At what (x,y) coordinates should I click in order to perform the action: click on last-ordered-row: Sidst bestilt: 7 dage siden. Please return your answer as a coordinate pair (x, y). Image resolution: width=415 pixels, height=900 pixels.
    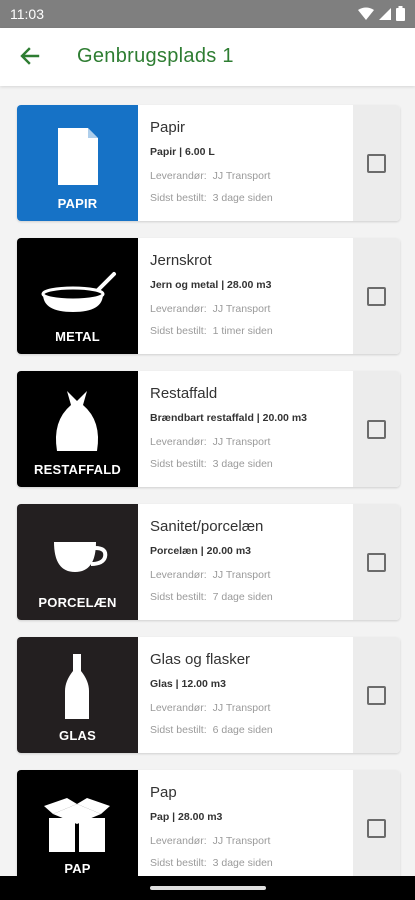
    Looking at the image, I should click on (211, 597).